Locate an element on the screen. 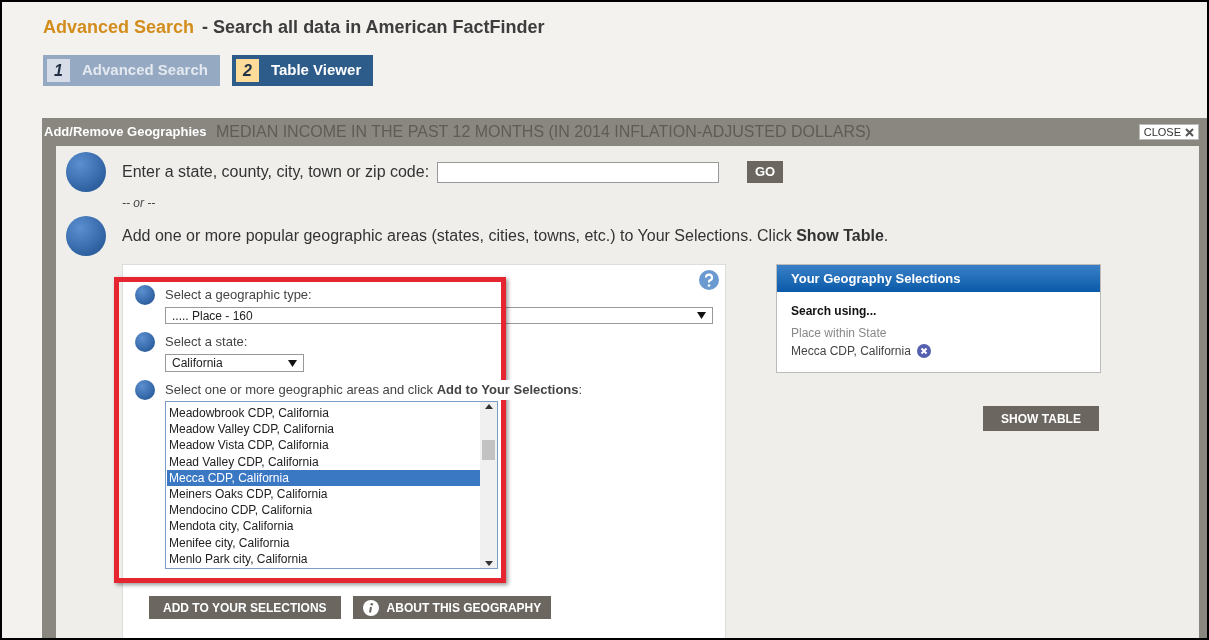 The image size is (1209, 640). step-tab: 1 Advanced Search is located at coordinates (131, 70).